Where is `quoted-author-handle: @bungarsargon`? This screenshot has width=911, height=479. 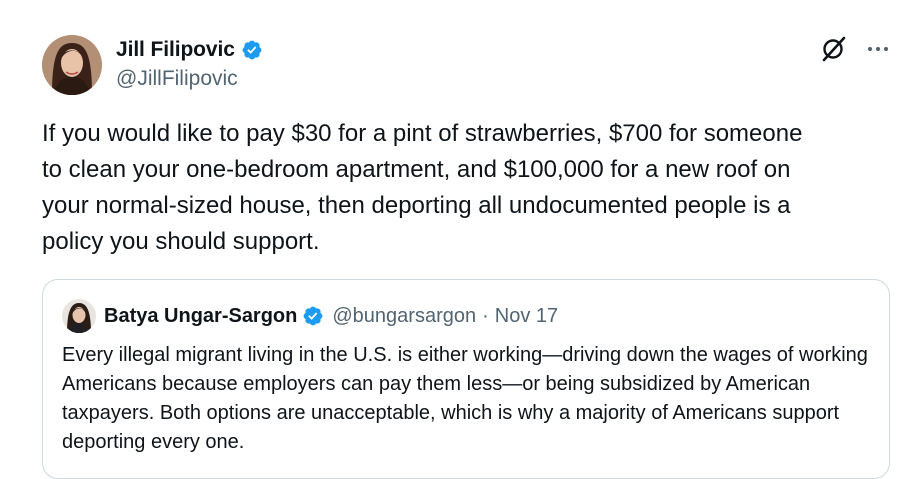
quoted-author-handle: @bungarsargon is located at coordinates (404, 316).